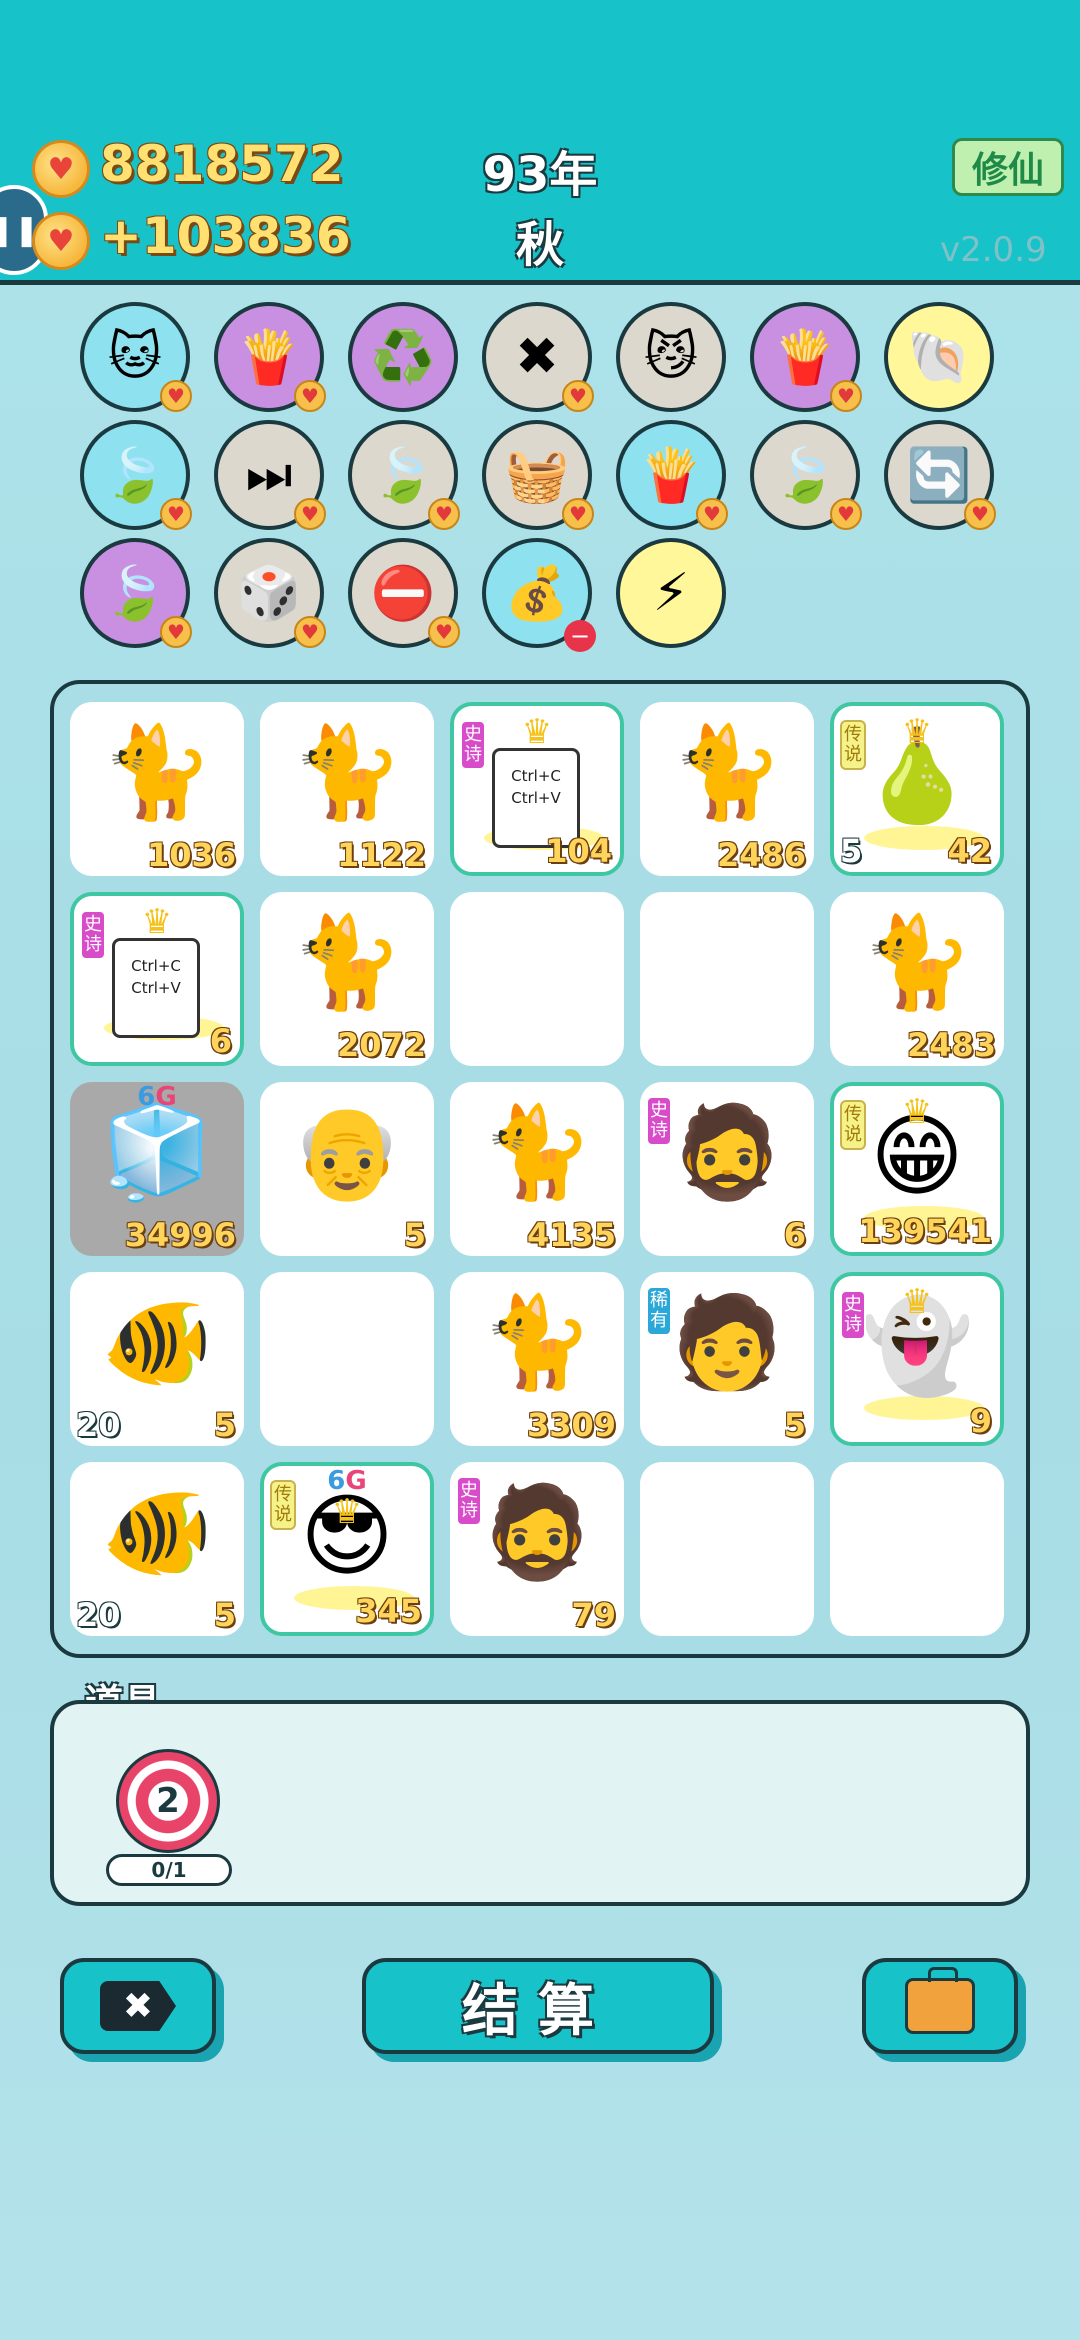 This screenshot has height=2340, width=1080. I want to click on target-prop-count: 2, so click(168, 1801).